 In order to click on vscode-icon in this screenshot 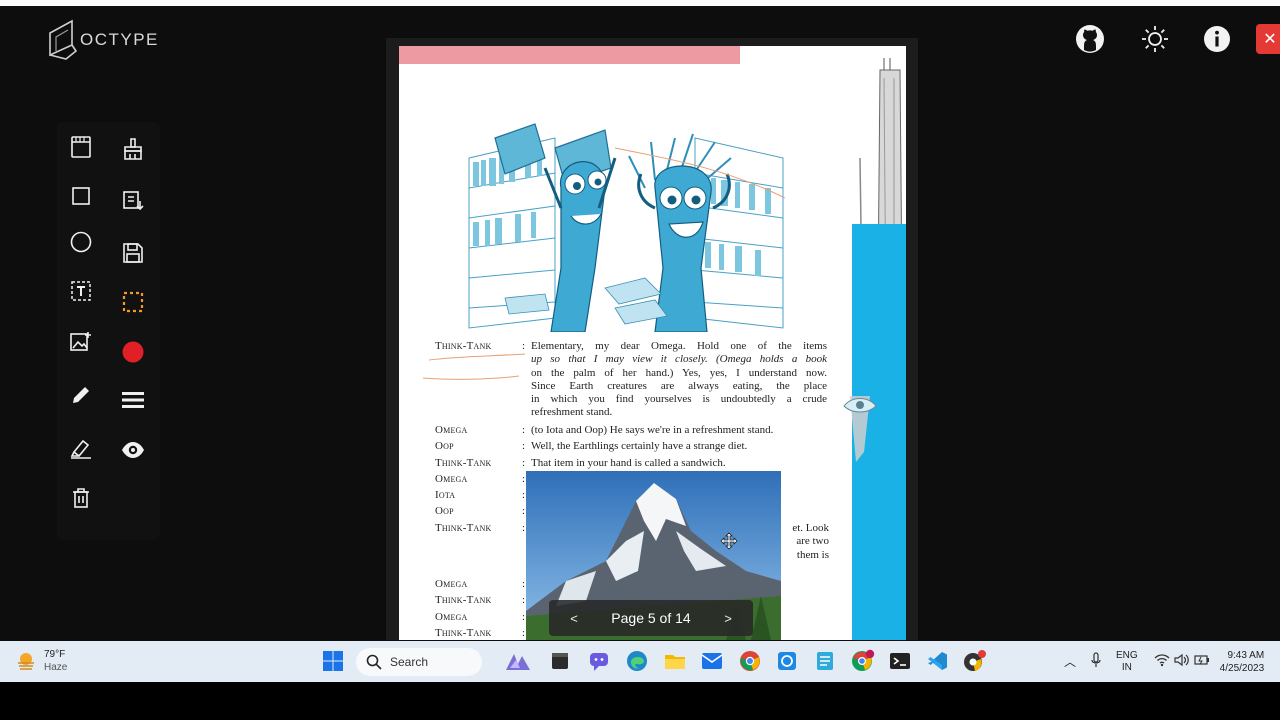, I will do `click(937, 661)`.